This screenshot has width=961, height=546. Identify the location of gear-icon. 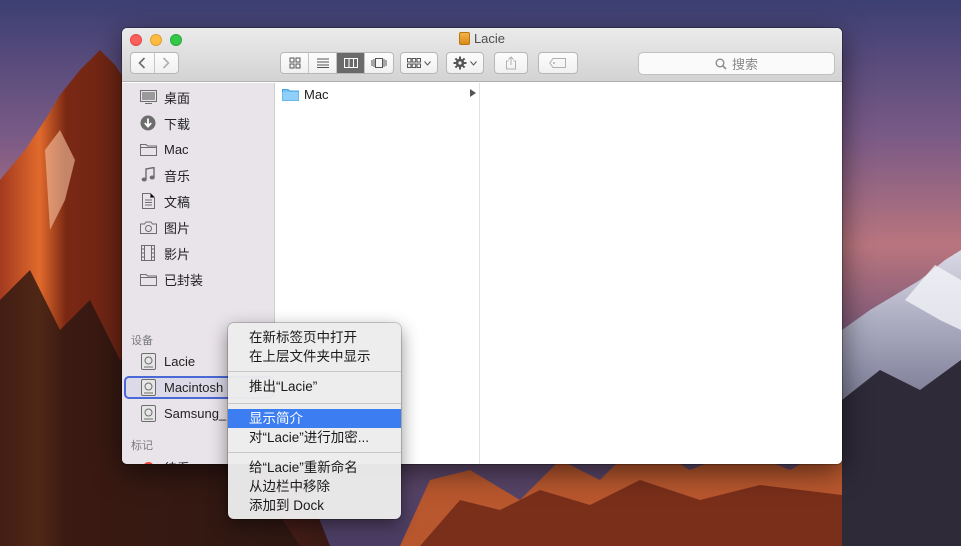
(460, 63).